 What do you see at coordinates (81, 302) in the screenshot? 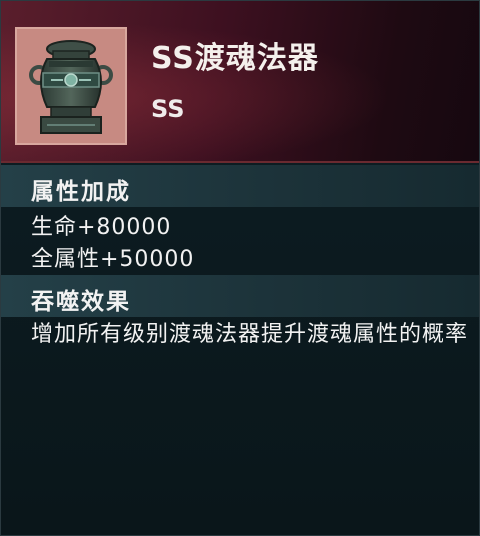
I see `devour-section-title: 吞噬效果` at bounding box center [81, 302].